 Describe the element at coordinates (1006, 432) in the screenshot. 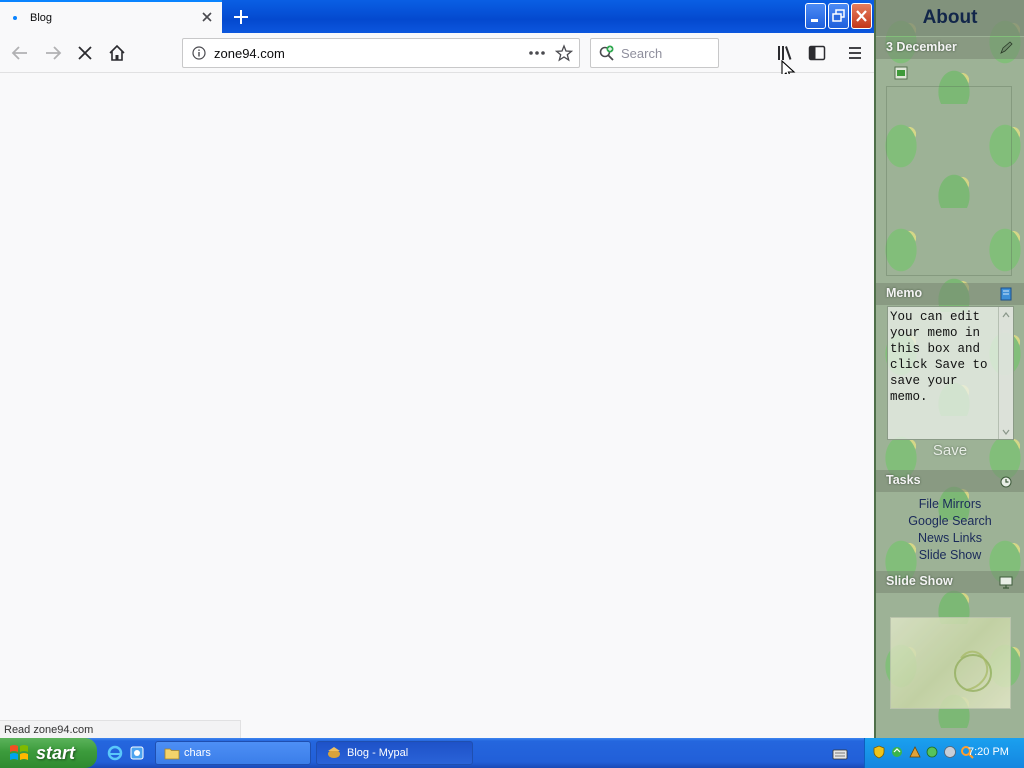

I see `scroll-down-icon` at that location.